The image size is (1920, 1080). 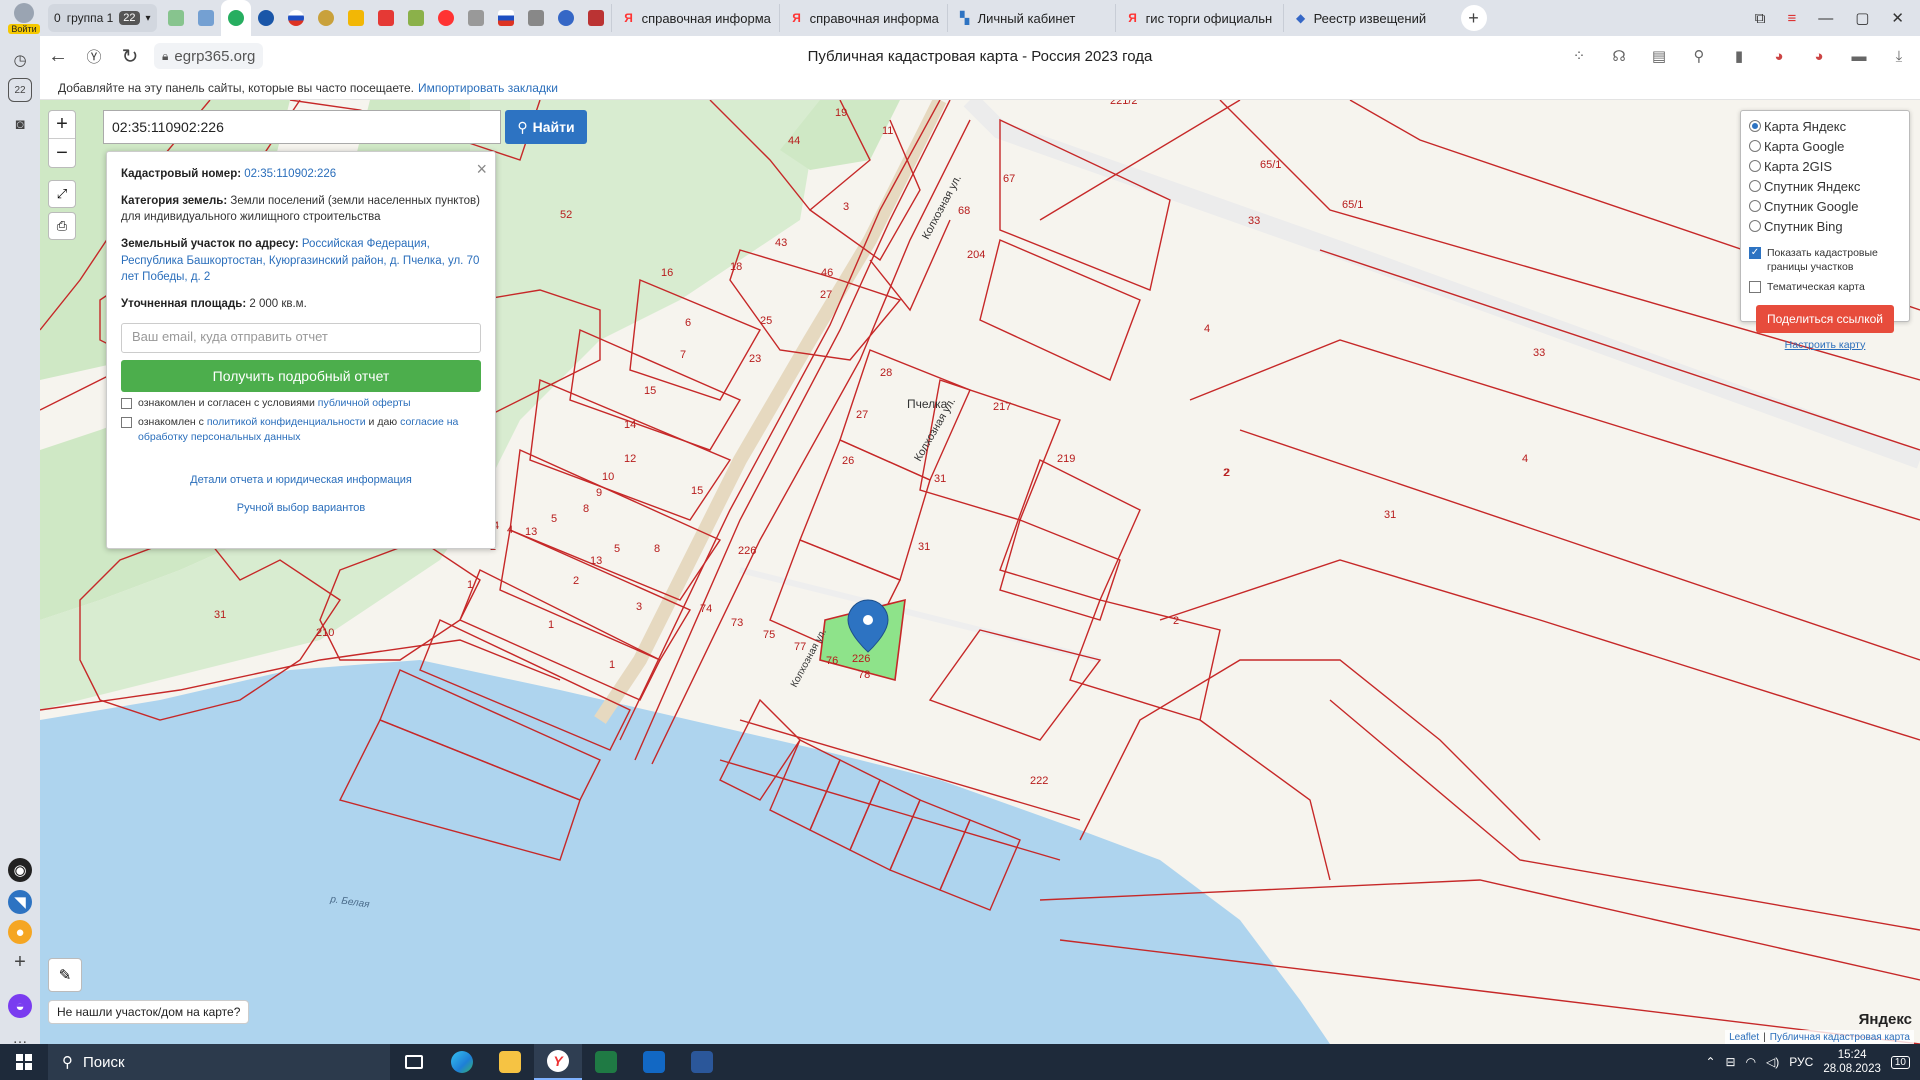 I want to click on cadastral-search-input: 02:35:110902:226, so click(x=302, y=127).